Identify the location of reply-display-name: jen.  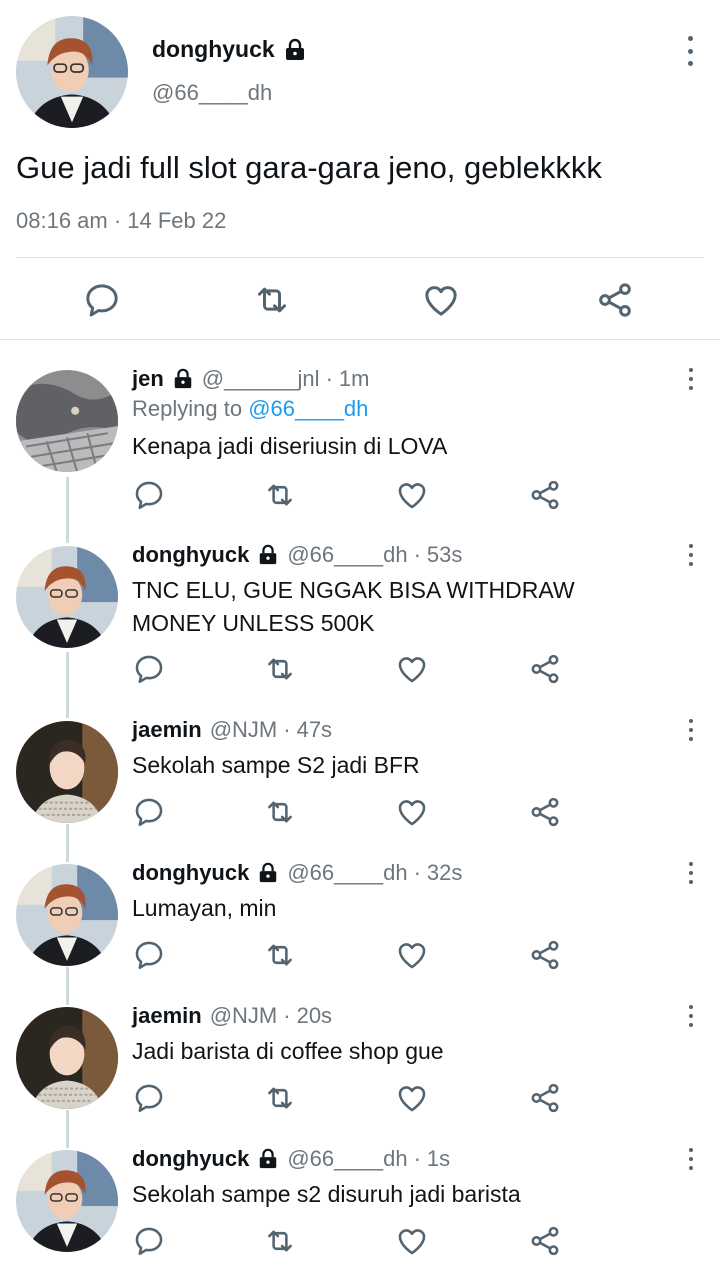
(148, 379).